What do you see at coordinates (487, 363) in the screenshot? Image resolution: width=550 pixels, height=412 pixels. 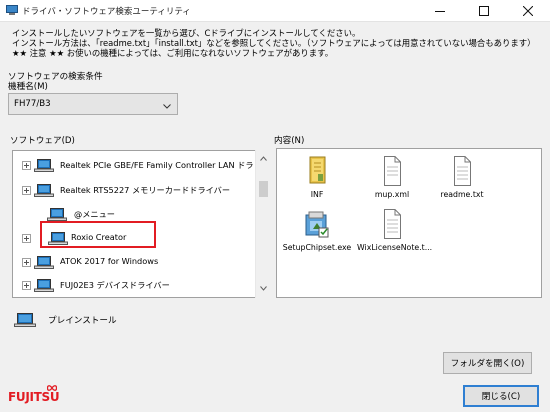 I see `open-folder-button: フォルダを開く(O)` at bounding box center [487, 363].